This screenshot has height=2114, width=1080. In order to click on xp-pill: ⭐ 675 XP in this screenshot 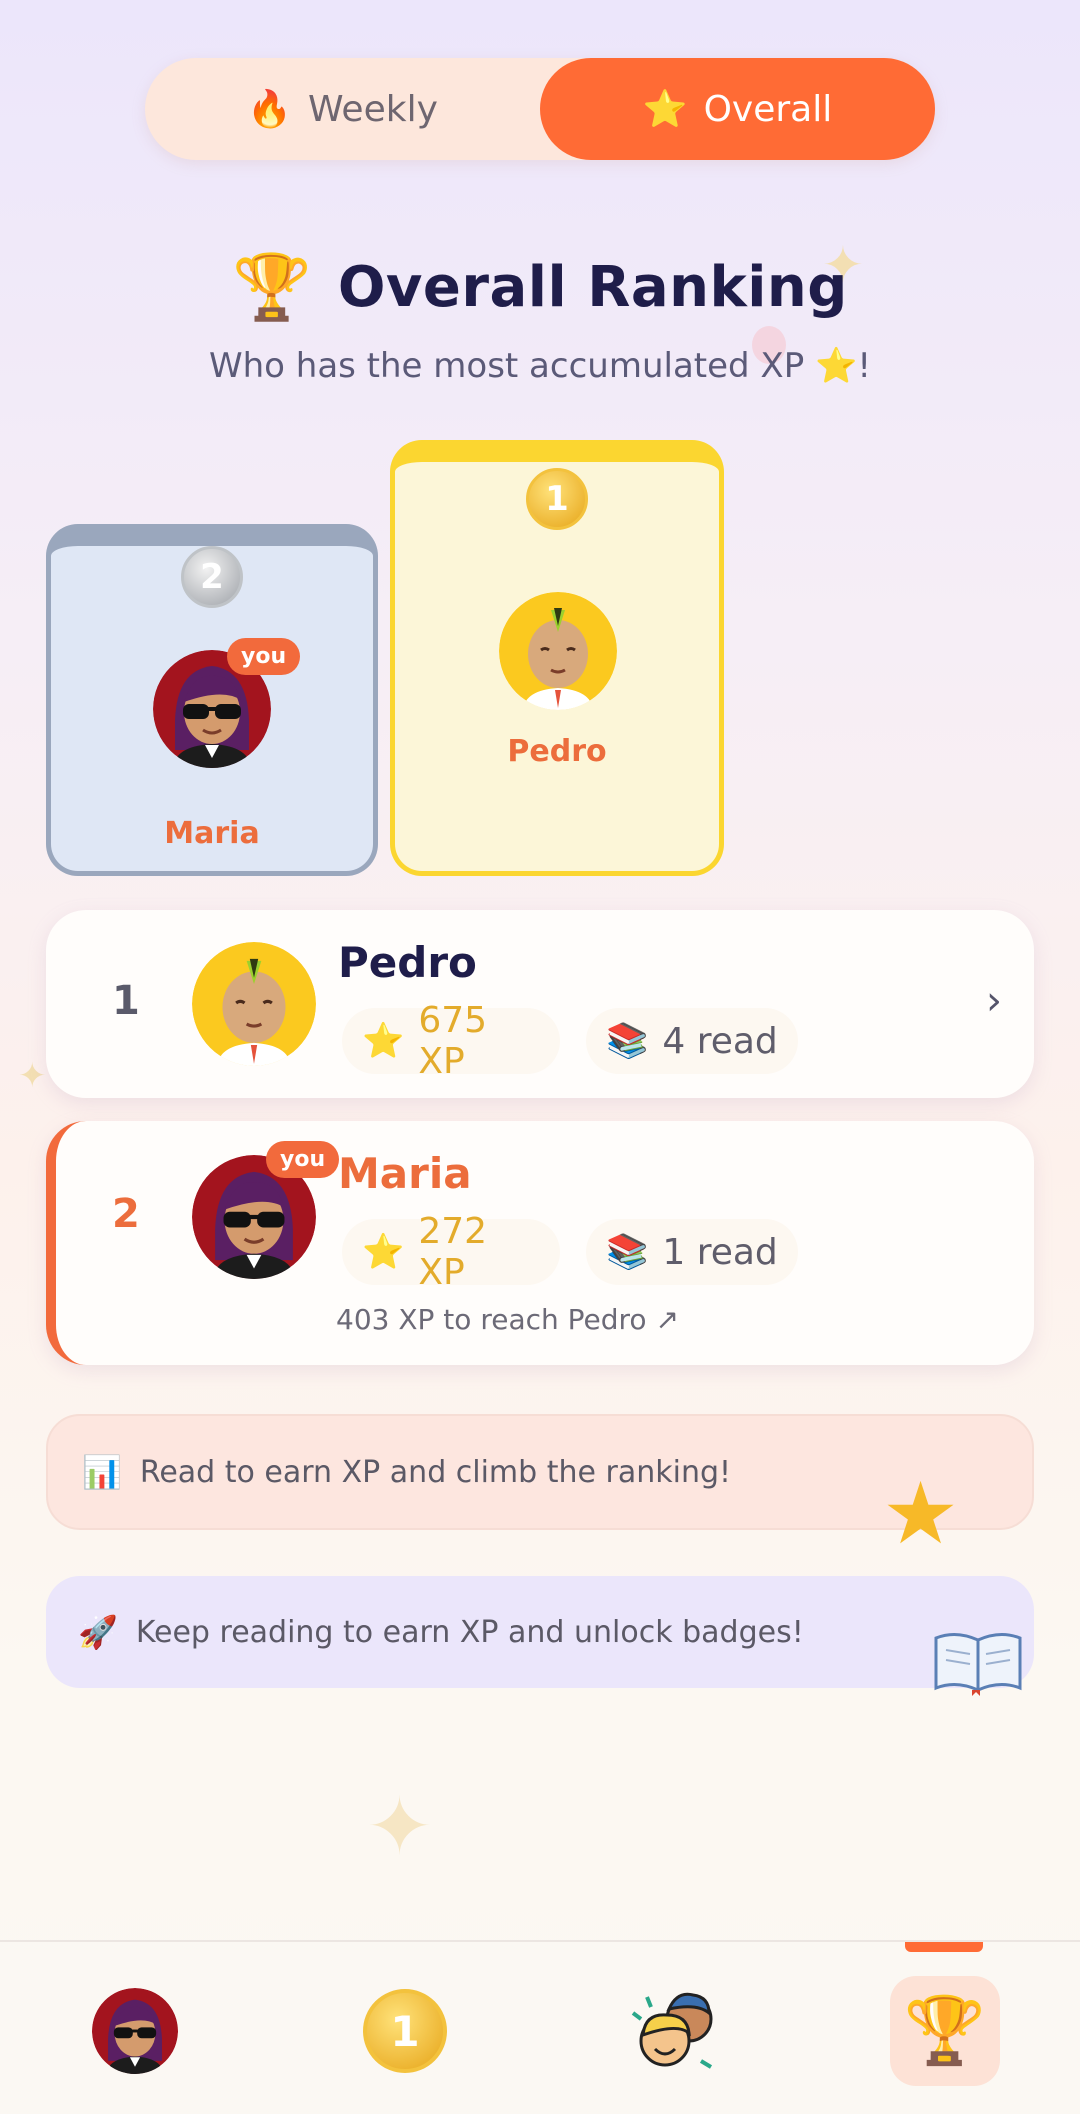, I will do `click(451, 1041)`.